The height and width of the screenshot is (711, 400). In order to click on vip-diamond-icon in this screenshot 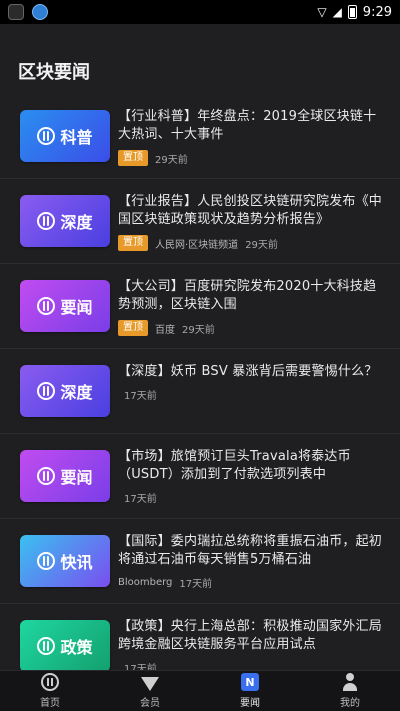, I will do `click(150, 683)`.